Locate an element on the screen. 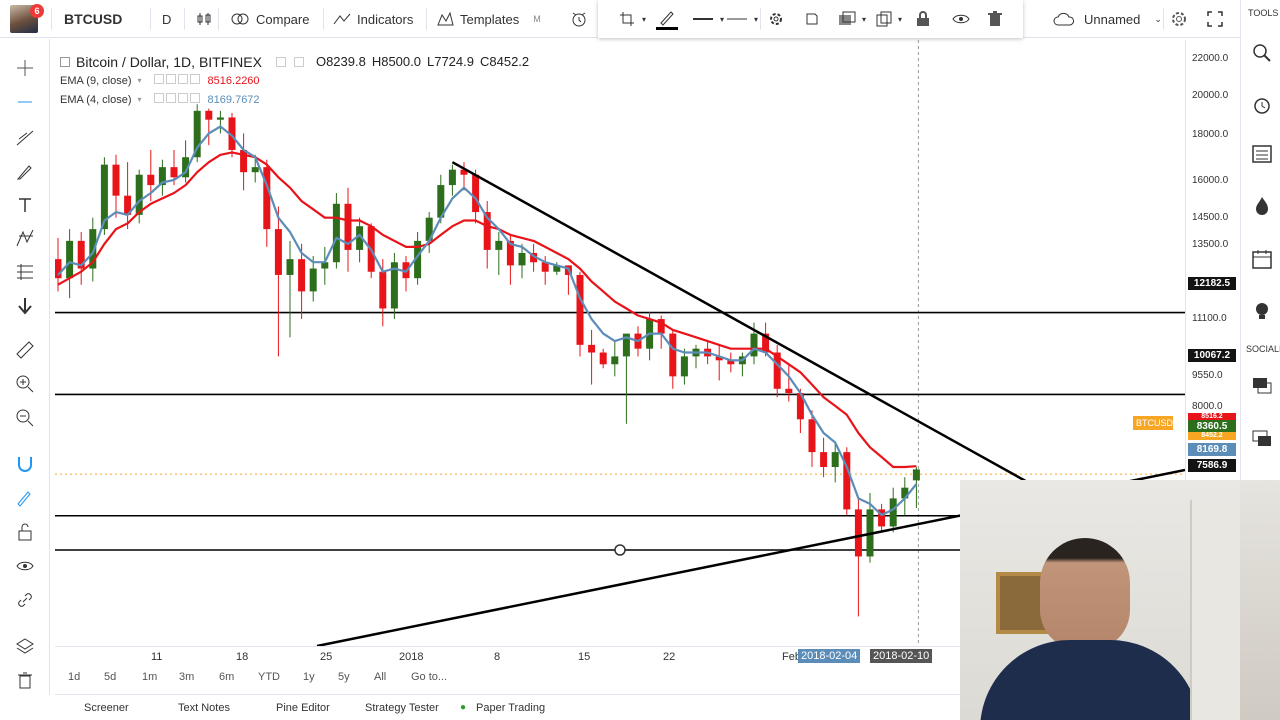 This screenshot has height=720, width=1280. magnet-tool is located at coordinates (25, 464).